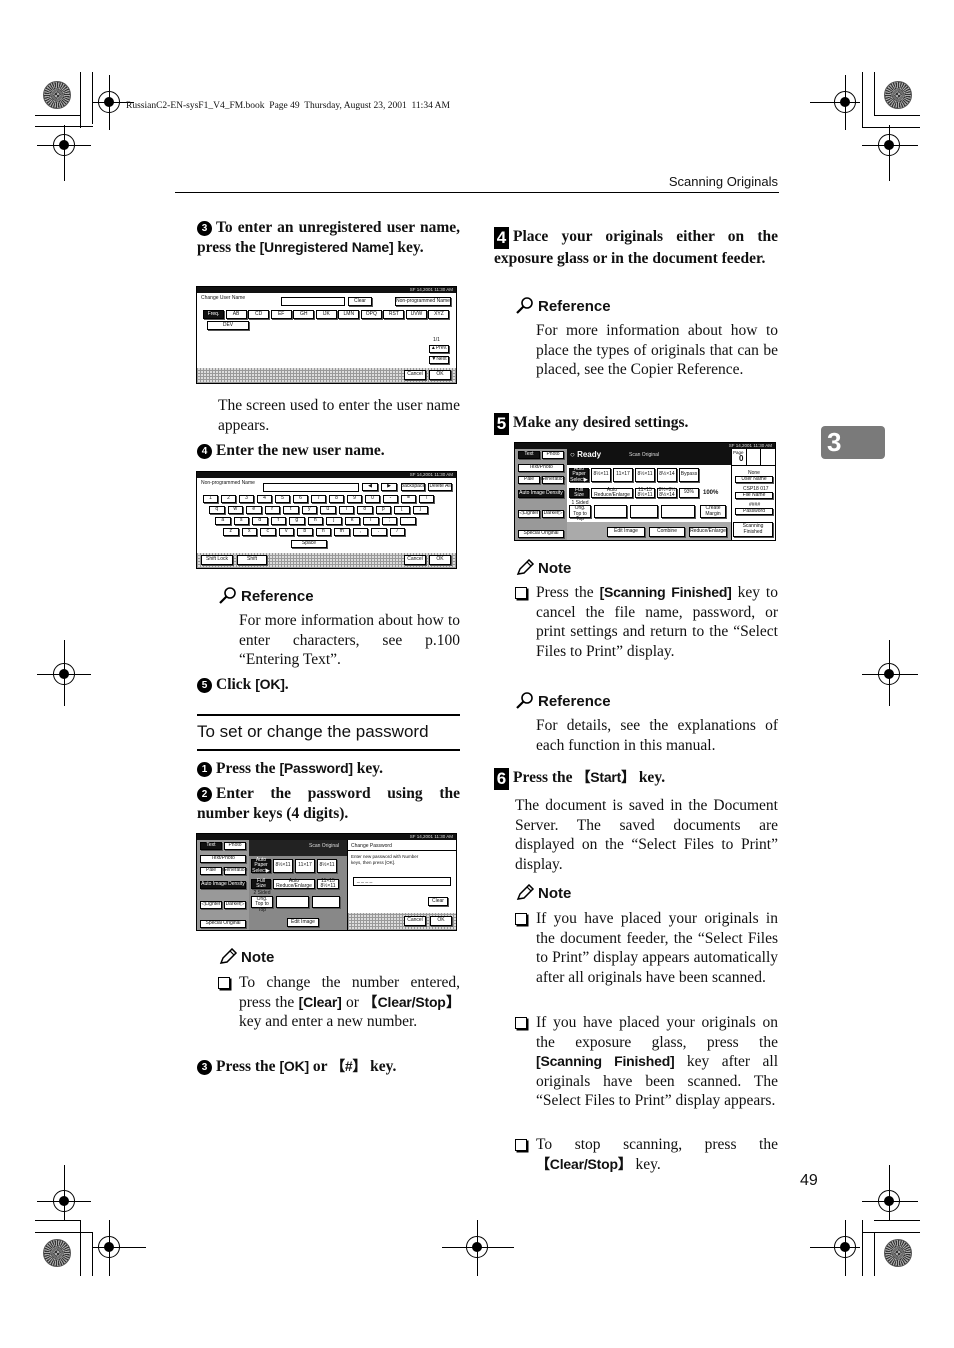  I want to click on keyboard-key: 0, so click(372, 499).